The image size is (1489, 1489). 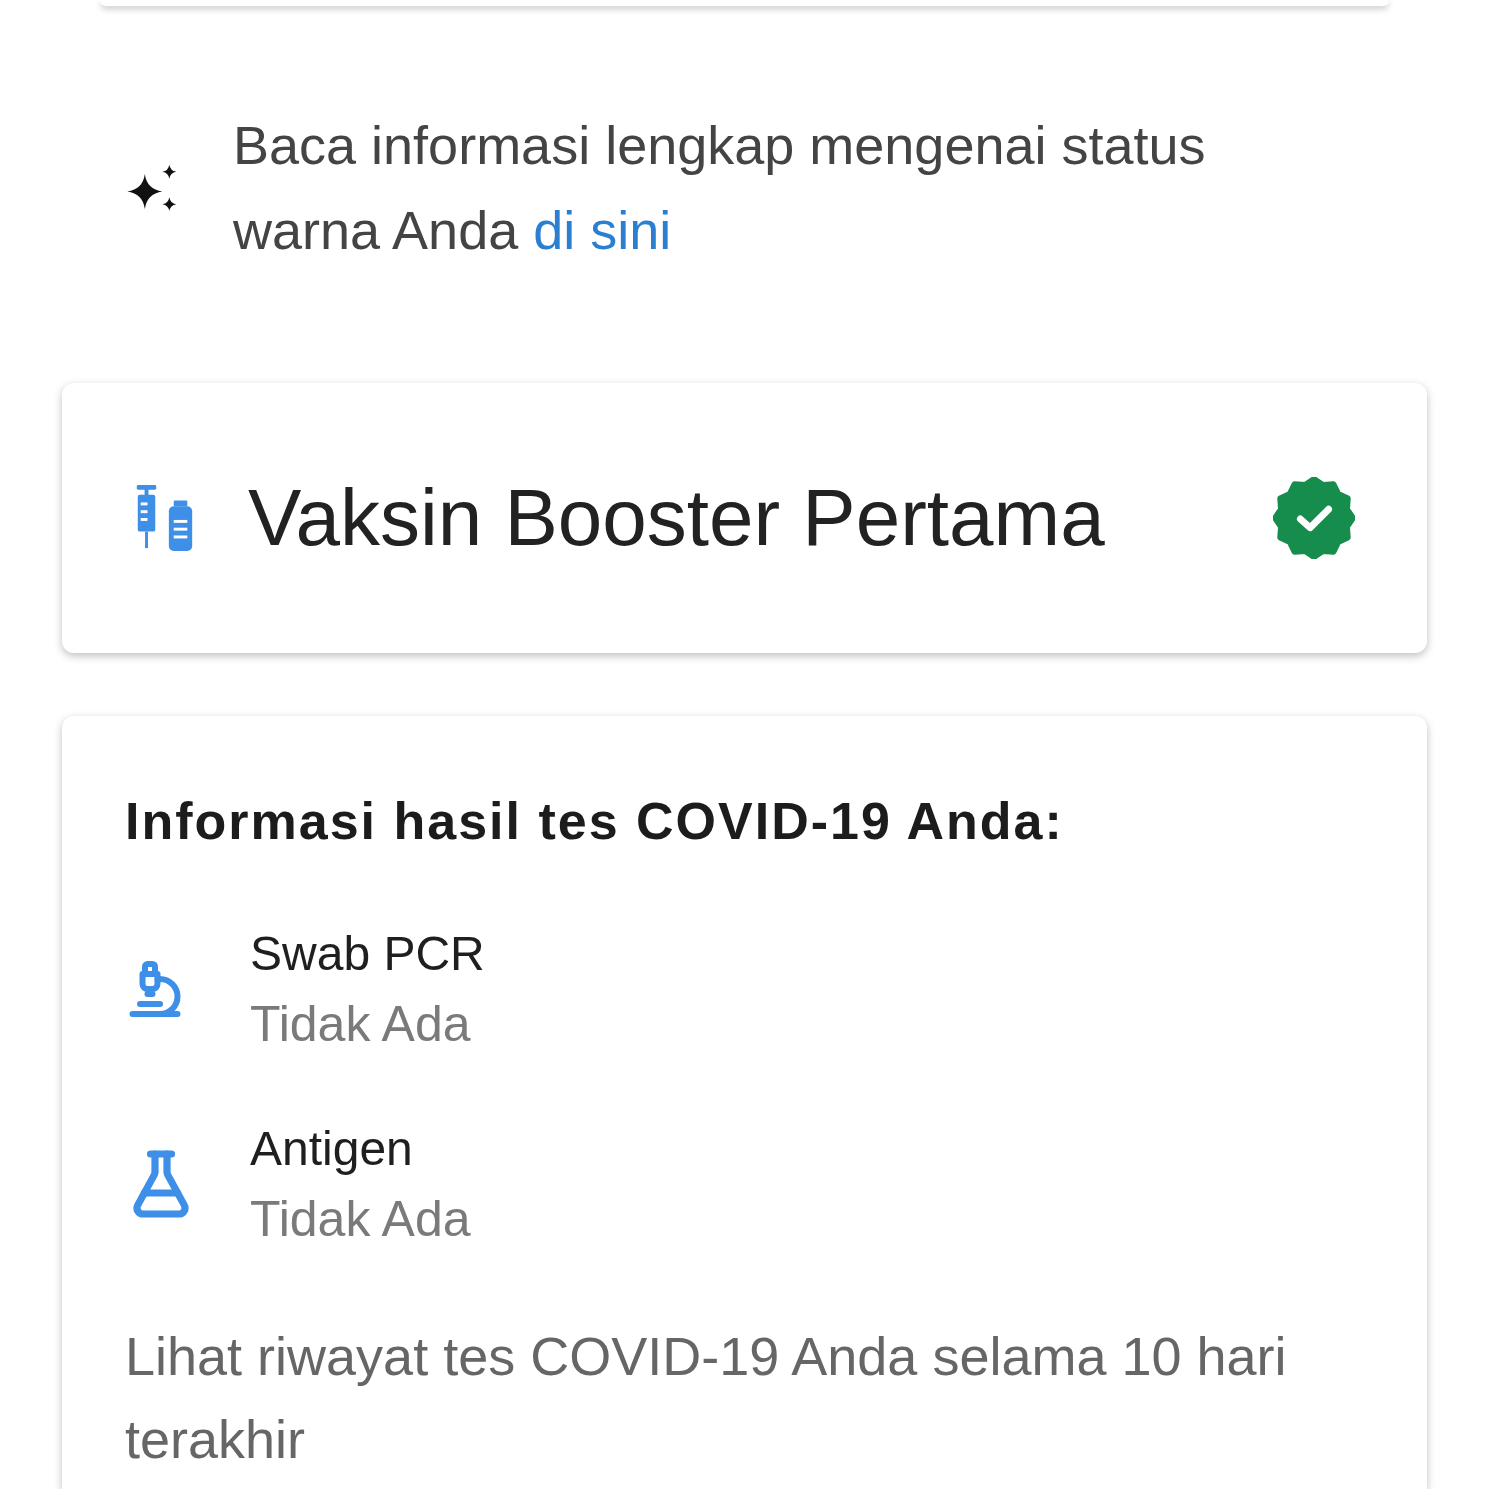 What do you see at coordinates (602, 230) in the screenshot?
I see `info-link: di sini` at bounding box center [602, 230].